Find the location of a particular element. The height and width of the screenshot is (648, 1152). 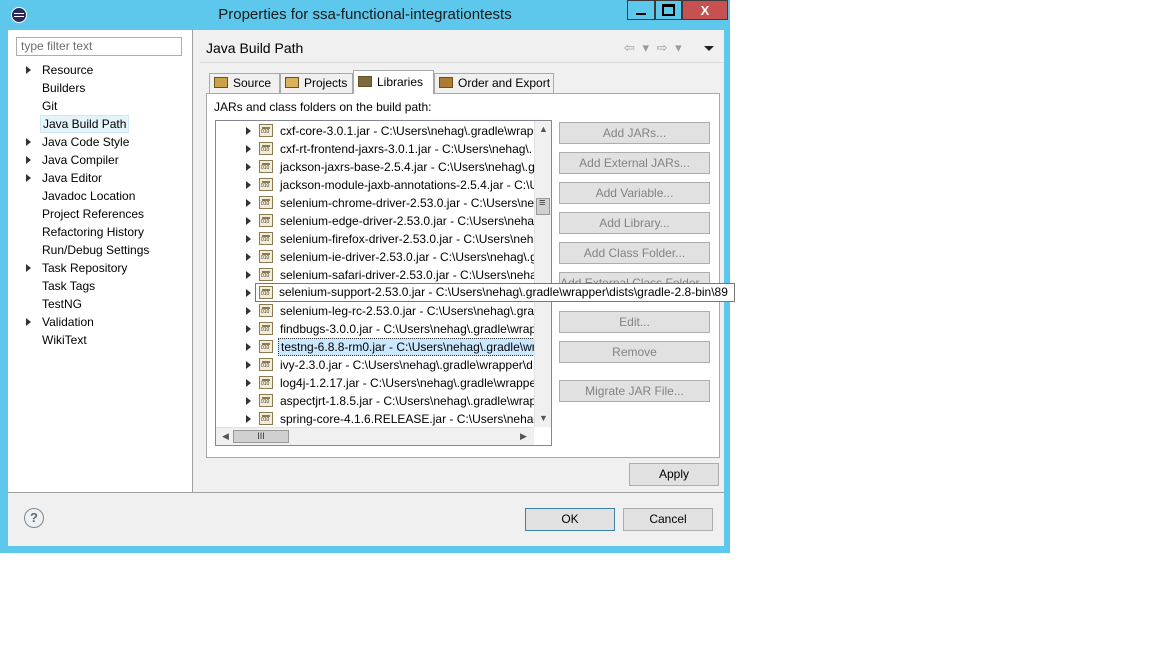

vertical-scroll-thumb is located at coordinates (543, 206).